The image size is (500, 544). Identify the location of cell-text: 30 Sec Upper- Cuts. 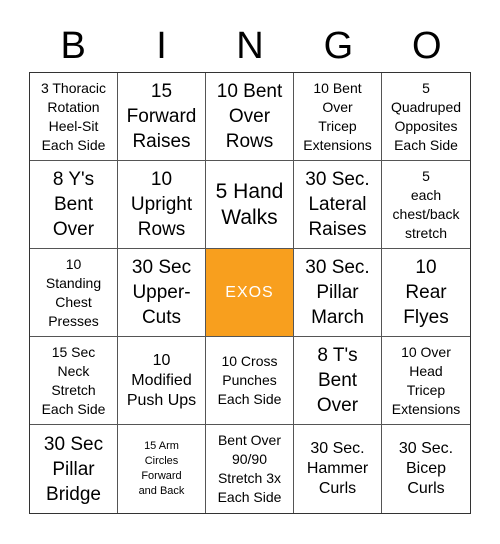
(161, 292).